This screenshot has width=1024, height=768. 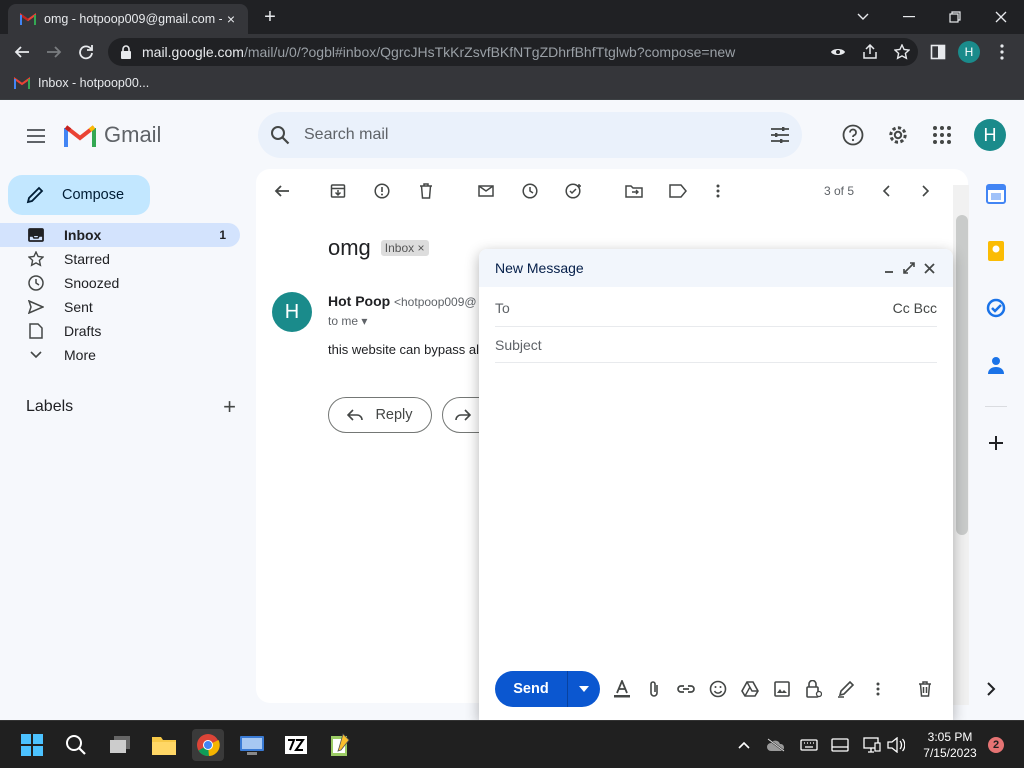 What do you see at coordinates (340, 745) in the screenshot?
I see `notepad-plus-icon` at bounding box center [340, 745].